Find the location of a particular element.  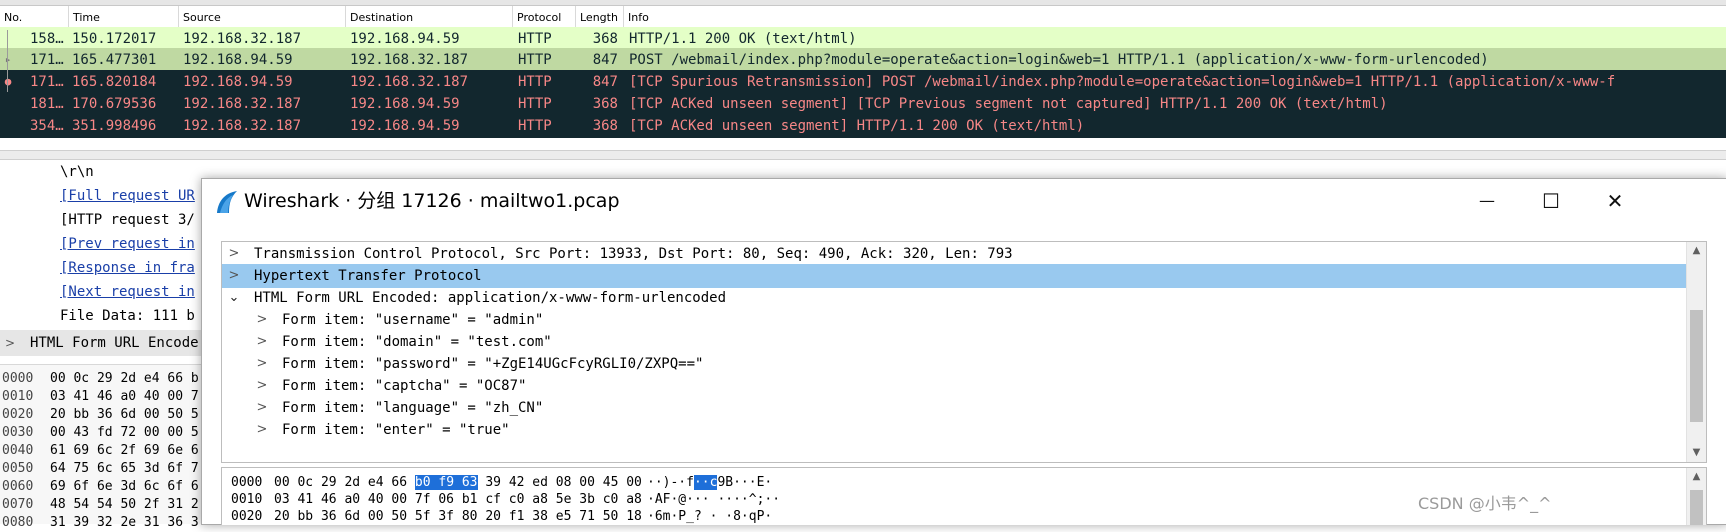

hex-bytes: 03 41 46 a0 40 00 7 is located at coordinates (124, 396).